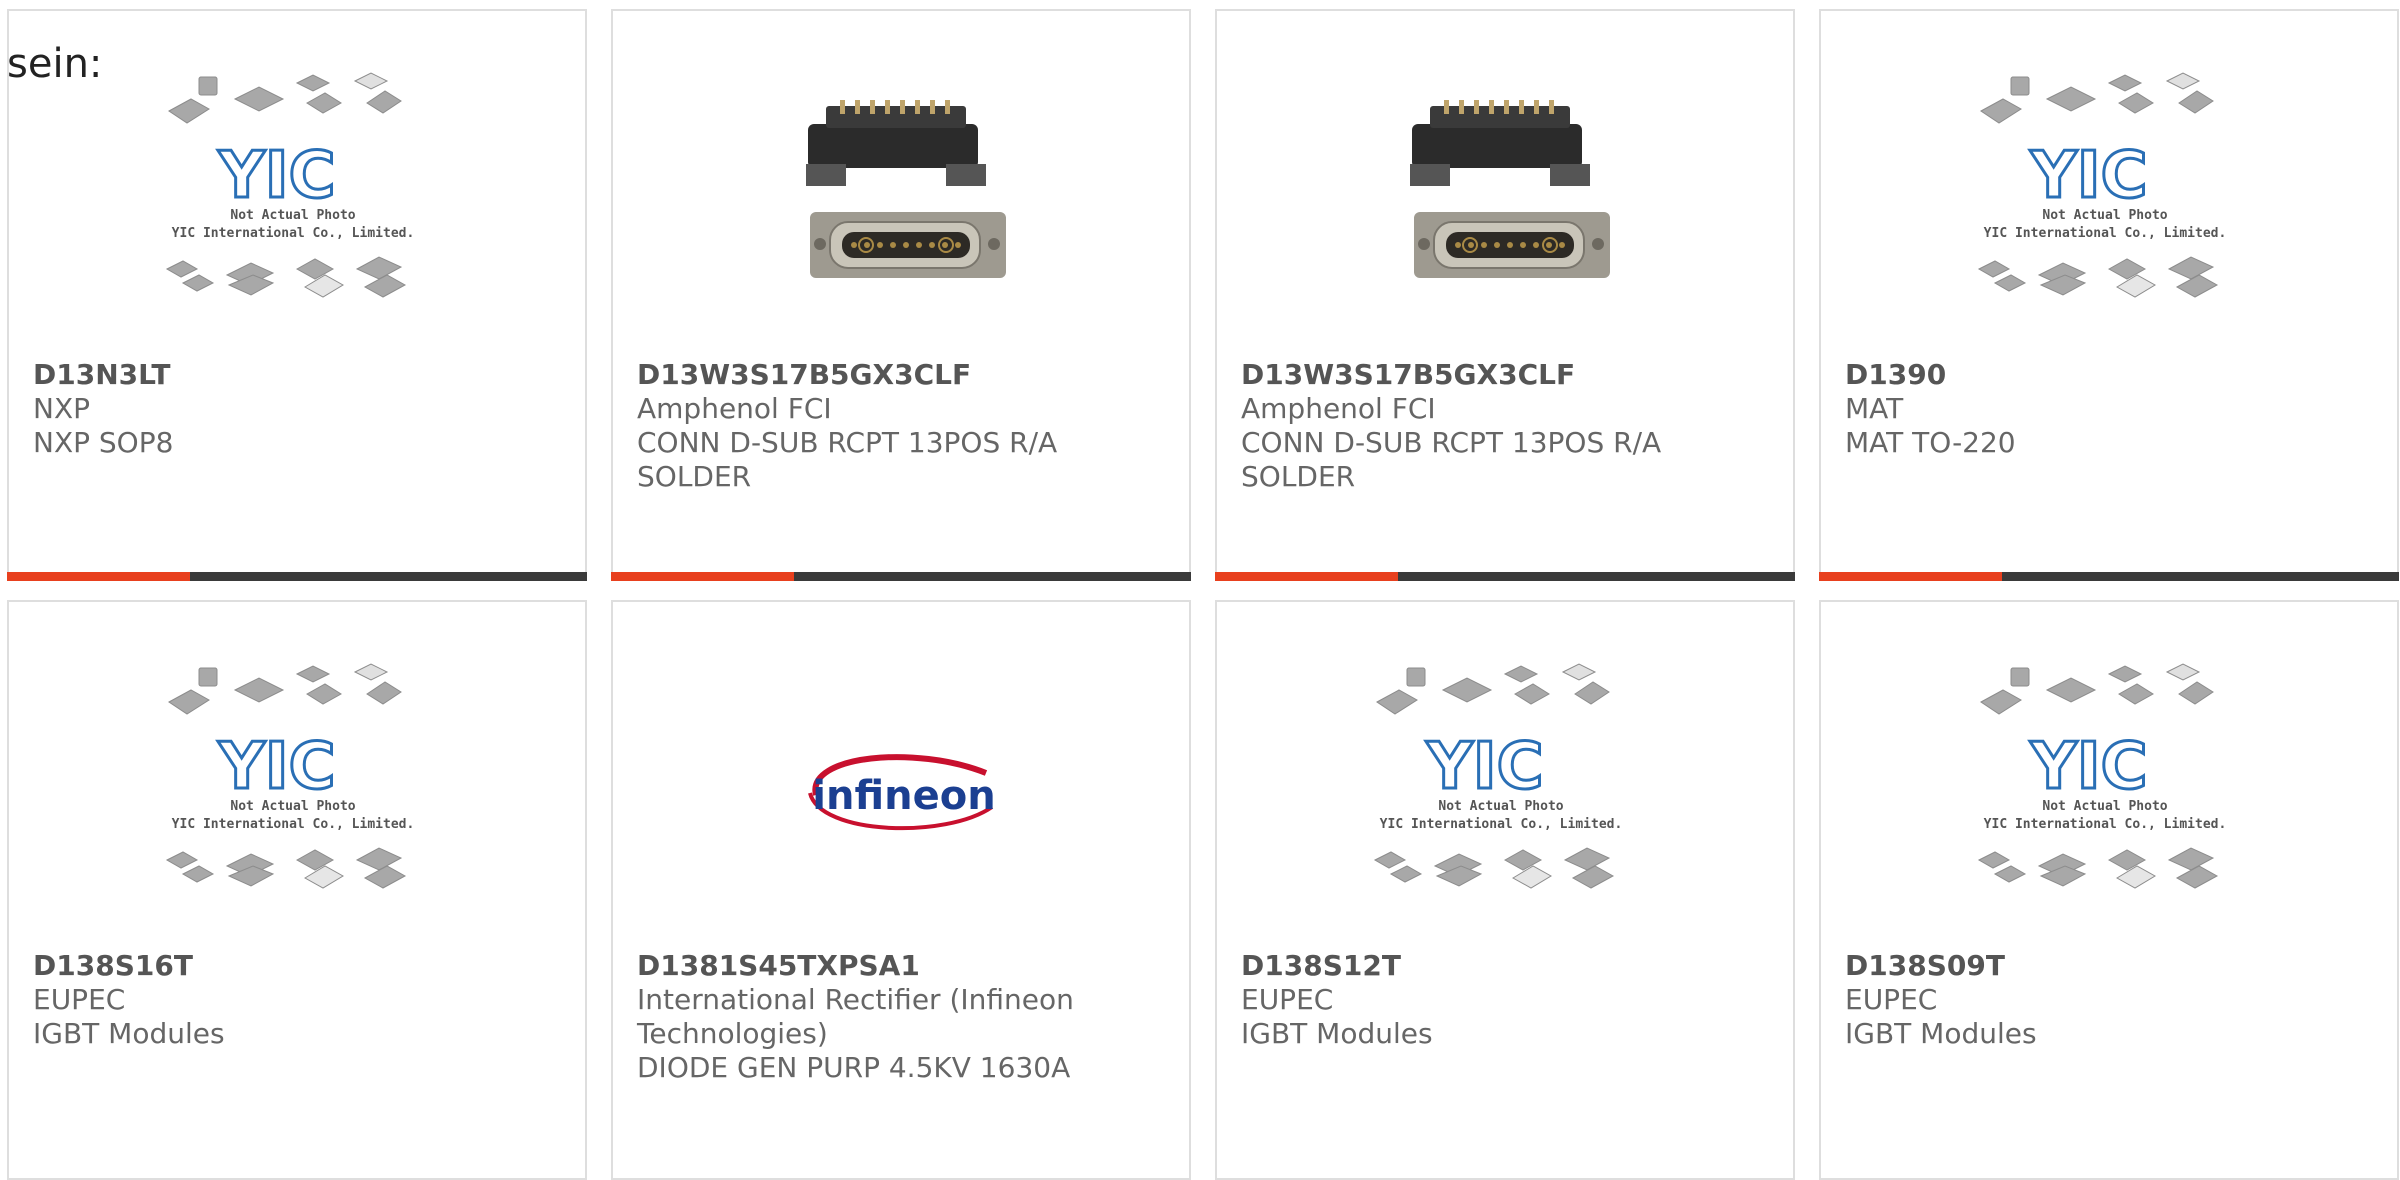 The image size is (2400, 1180). What do you see at coordinates (297, 966) in the screenshot?
I see `part-number-link: D138S16T` at bounding box center [297, 966].